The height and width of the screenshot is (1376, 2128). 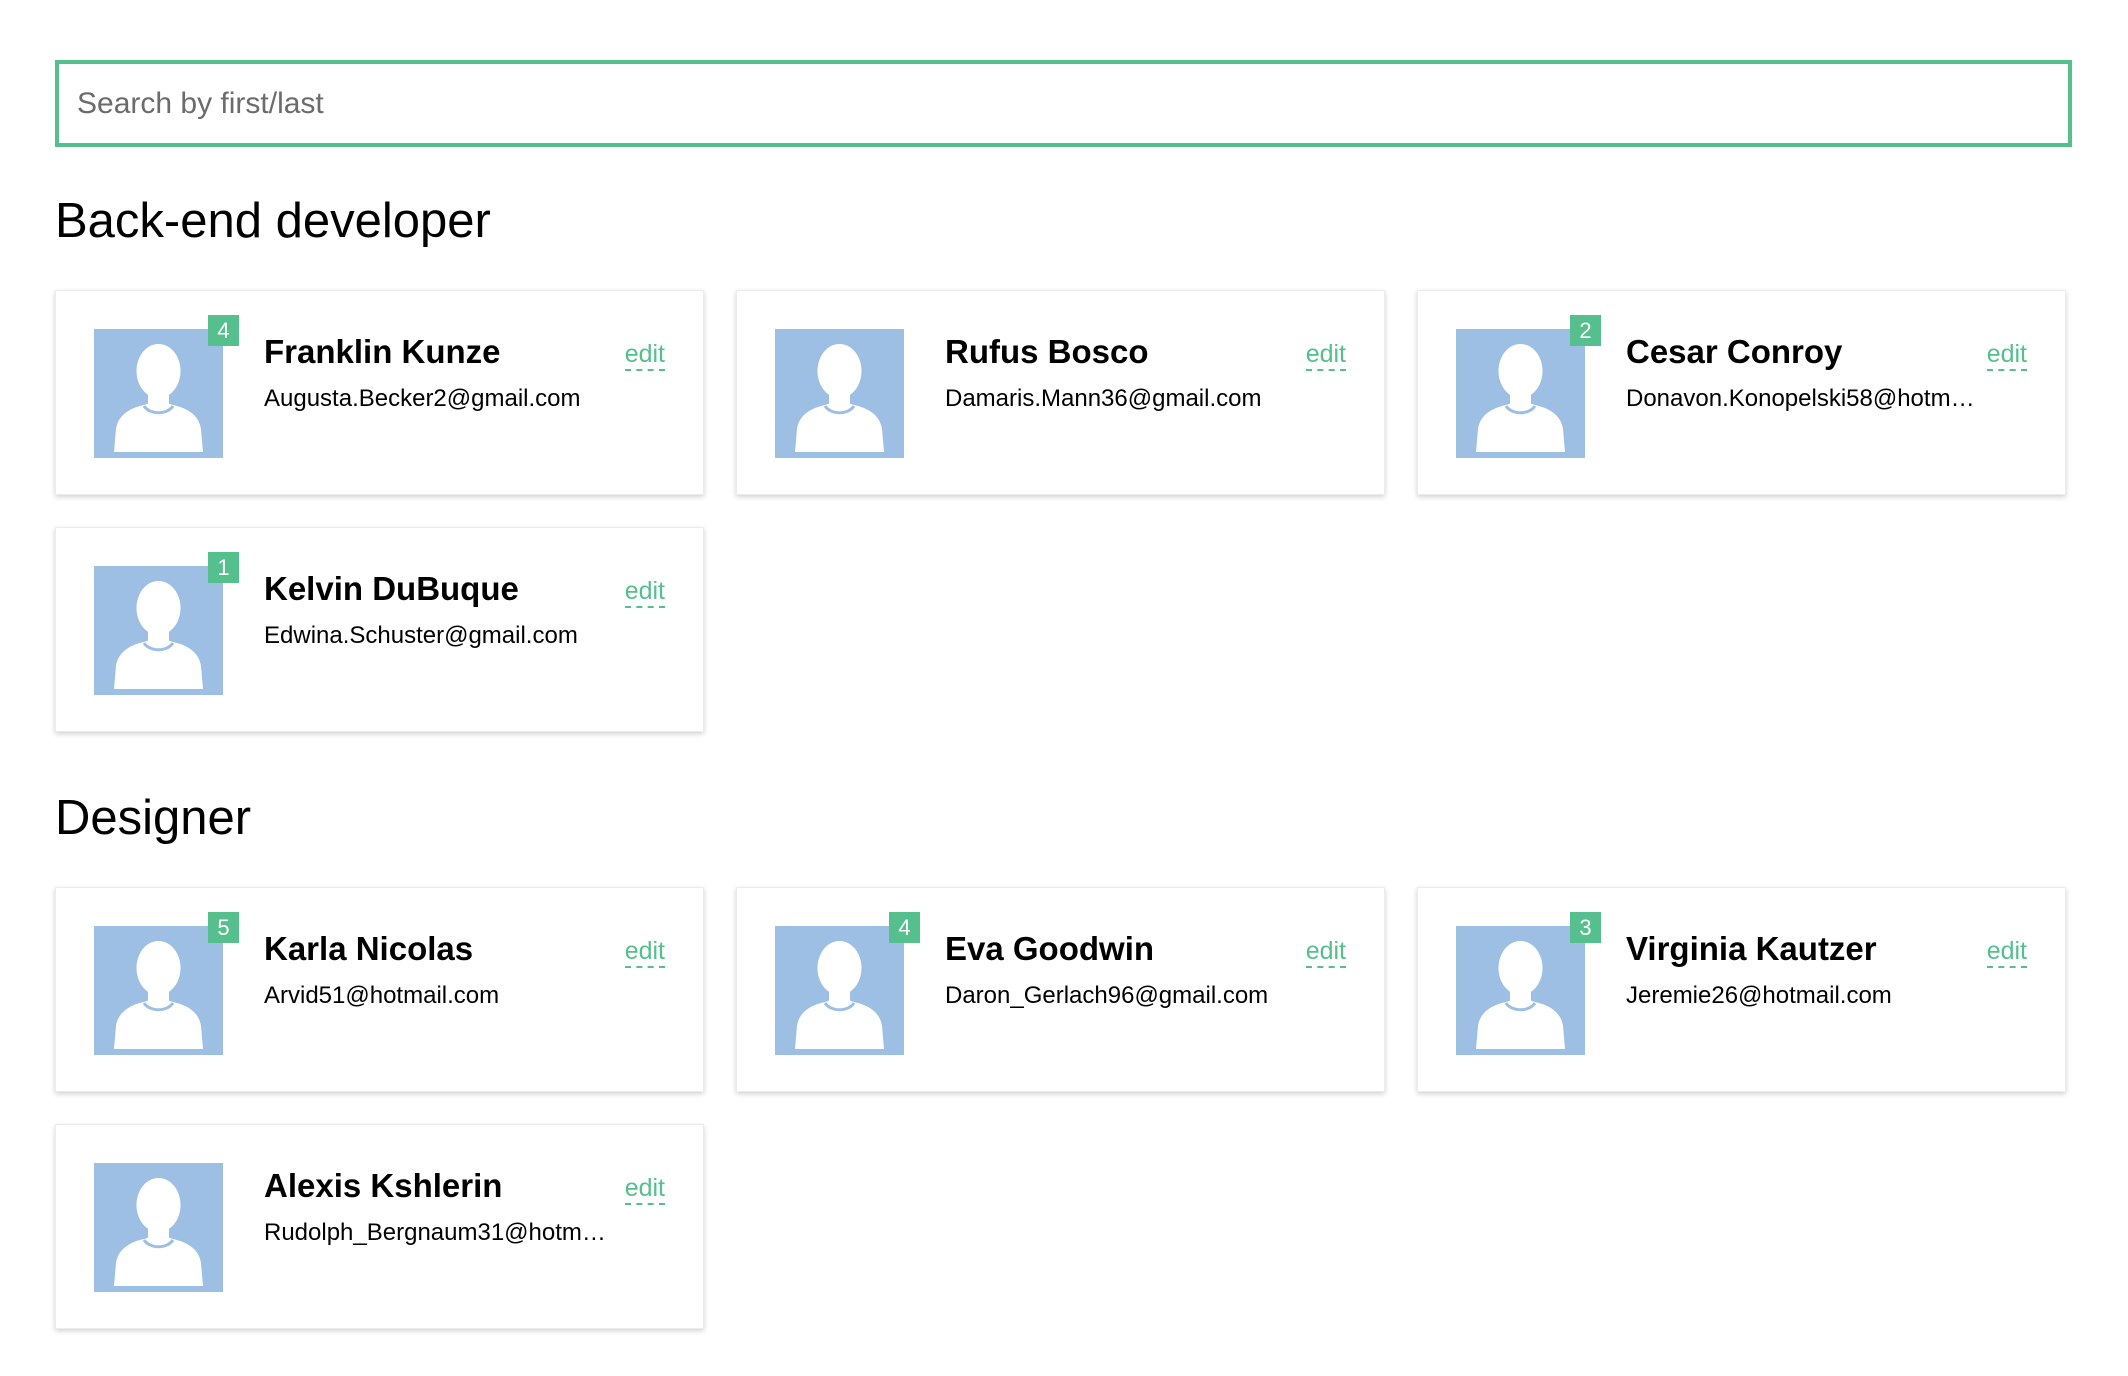 What do you see at coordinates (153, 818) in the screenshot?
I see `group-title: Designer` at bounding box center [153, 818].